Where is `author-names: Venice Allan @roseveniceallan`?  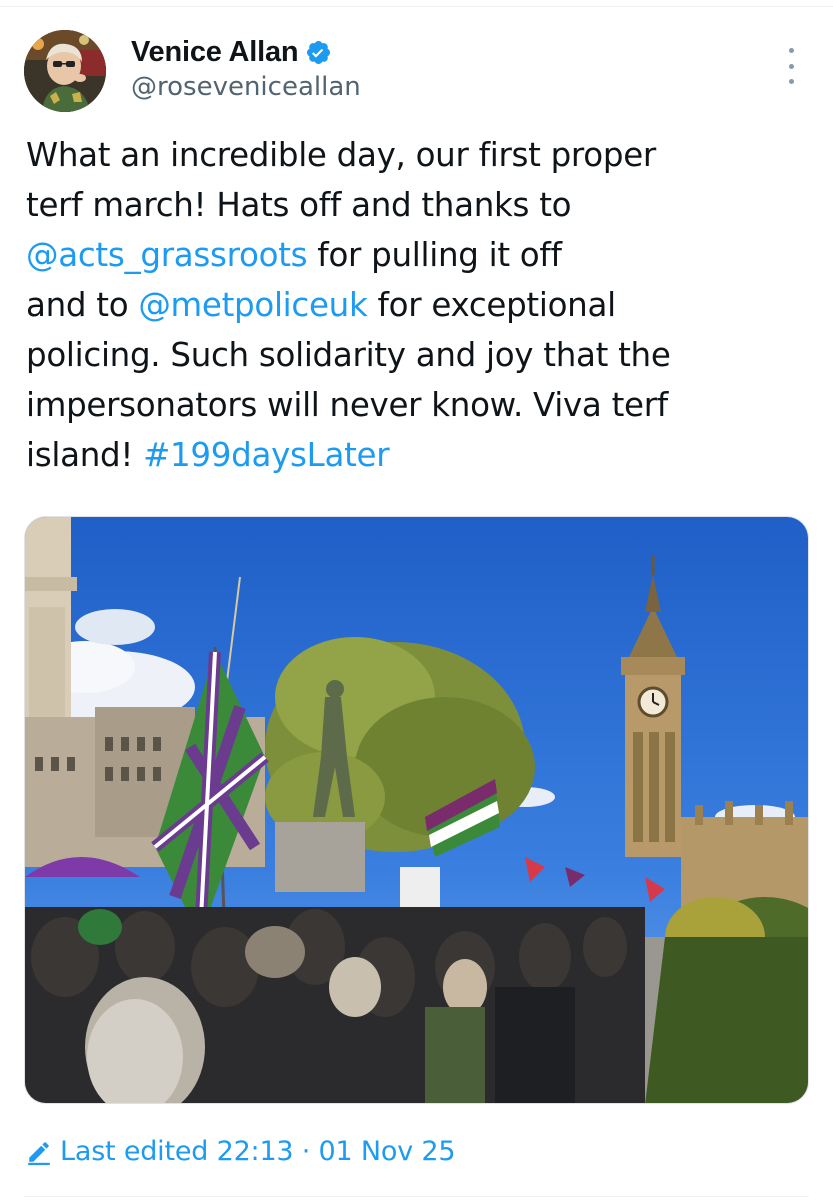
author-names: Venice Allan @roseveniceallan is located at coordinates (246, 68).